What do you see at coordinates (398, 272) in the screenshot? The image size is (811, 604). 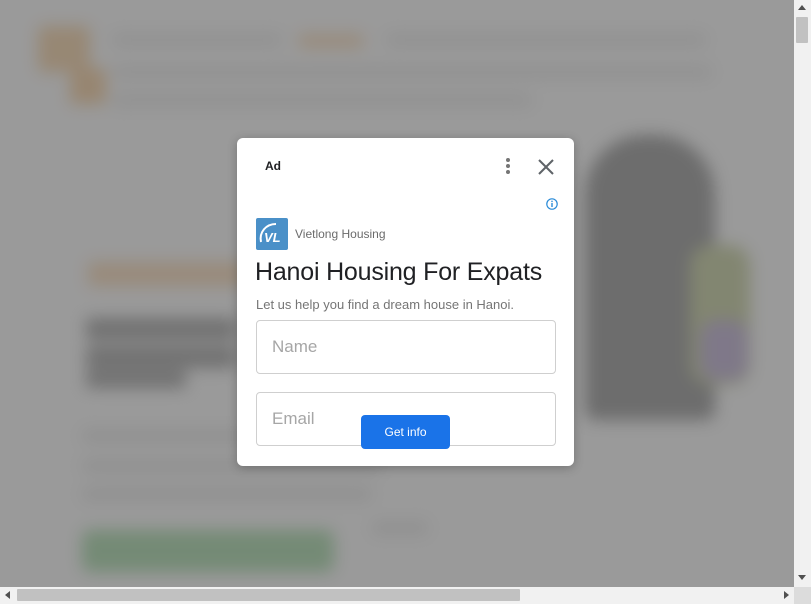 I see `ad-headline: Hanoi Housing For Expats` at bounding box center [398, 272].